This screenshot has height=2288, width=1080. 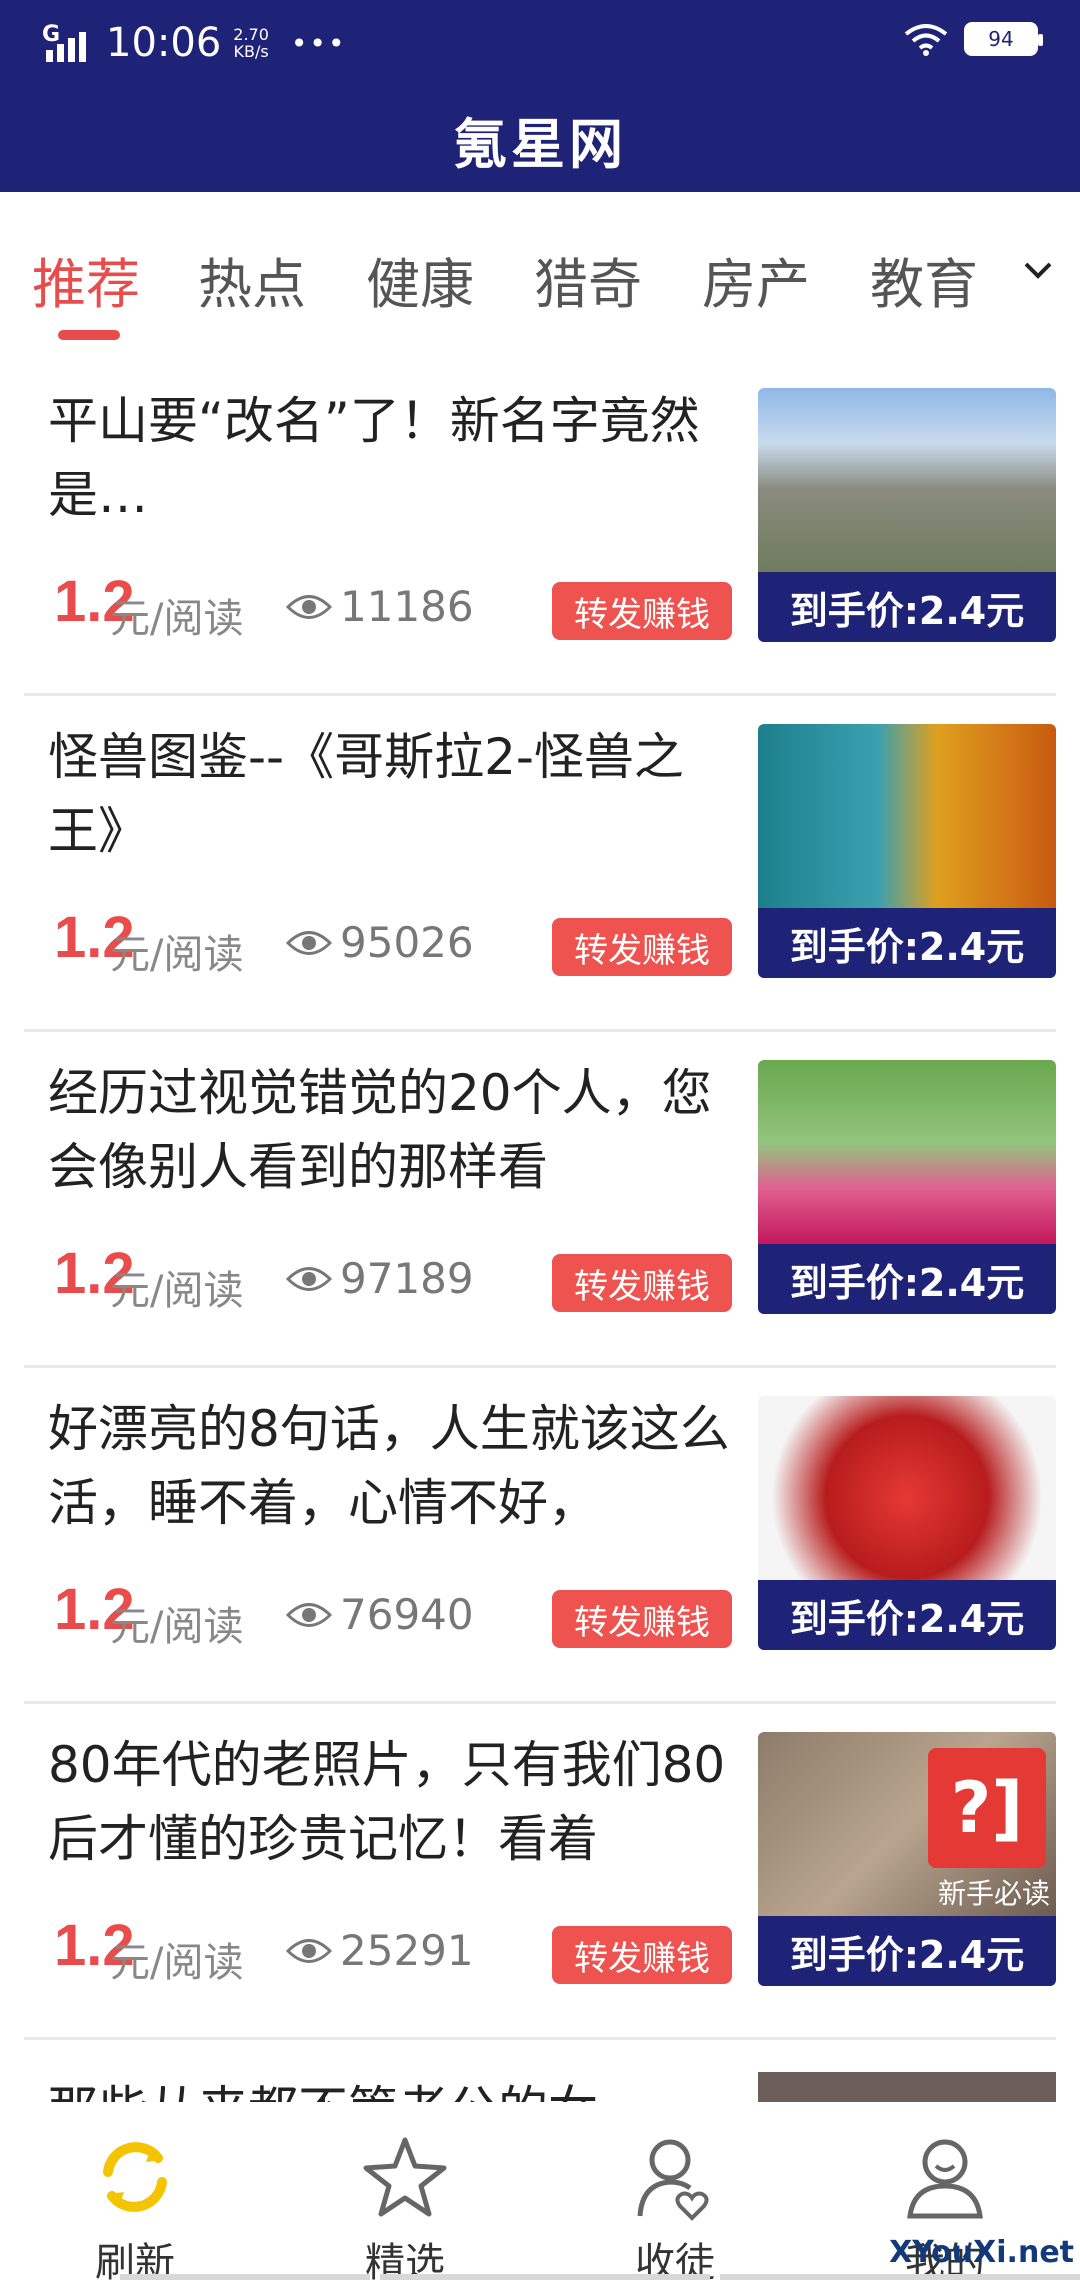 What do you see at coordinates (907, 2087) in the screenshot?
I see `article-thumbnail-partial` at bounding box center [907, 2087].